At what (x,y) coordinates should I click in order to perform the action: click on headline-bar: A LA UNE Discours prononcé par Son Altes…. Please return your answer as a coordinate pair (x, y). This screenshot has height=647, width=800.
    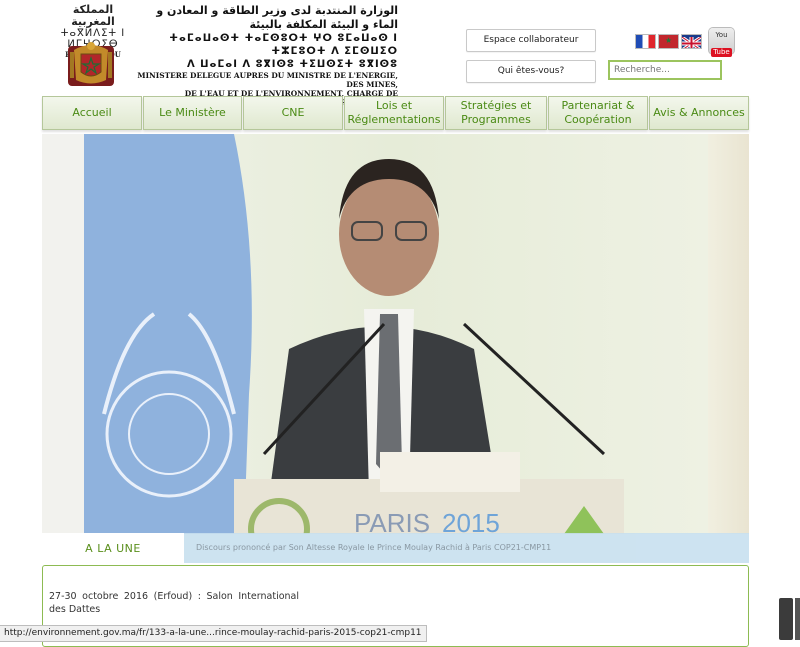
    Looking at the image, I should click on (395, 548).